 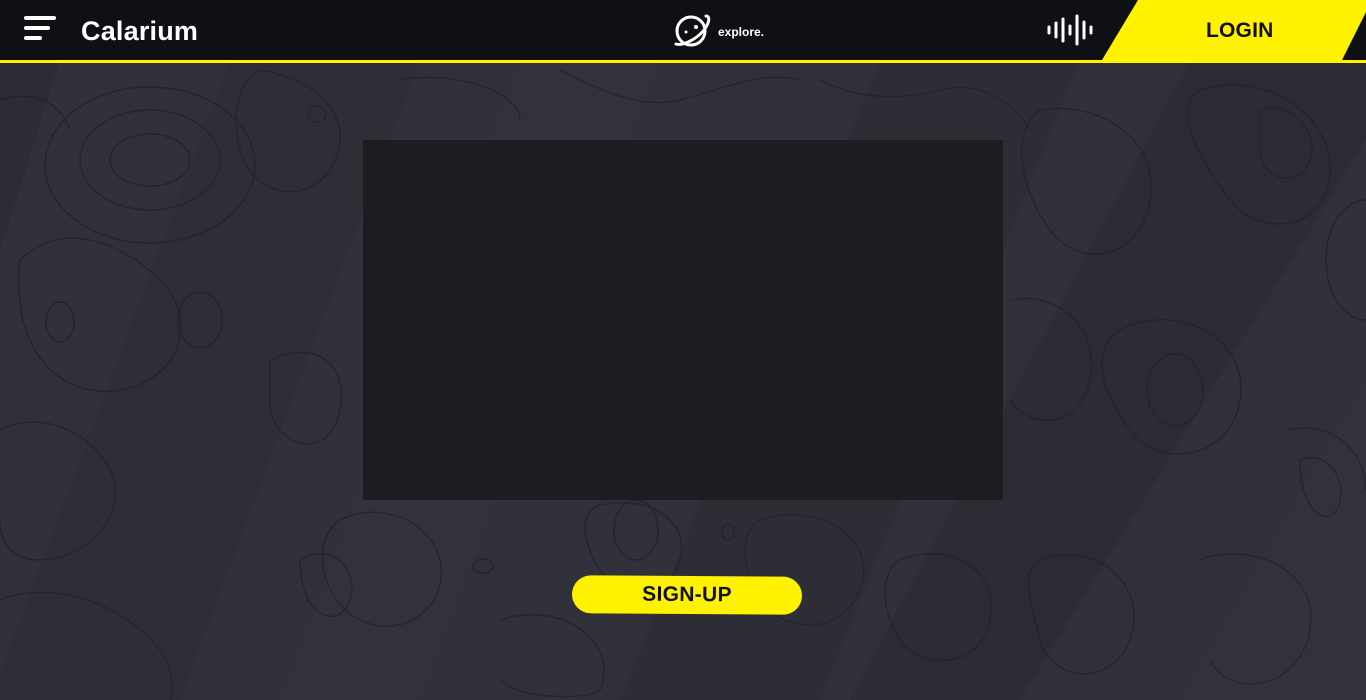 What do you see at coordinates (687, 595) in the screenshot?
I see `signup-button: SIGN-UP` at bounding box center [687, 595].